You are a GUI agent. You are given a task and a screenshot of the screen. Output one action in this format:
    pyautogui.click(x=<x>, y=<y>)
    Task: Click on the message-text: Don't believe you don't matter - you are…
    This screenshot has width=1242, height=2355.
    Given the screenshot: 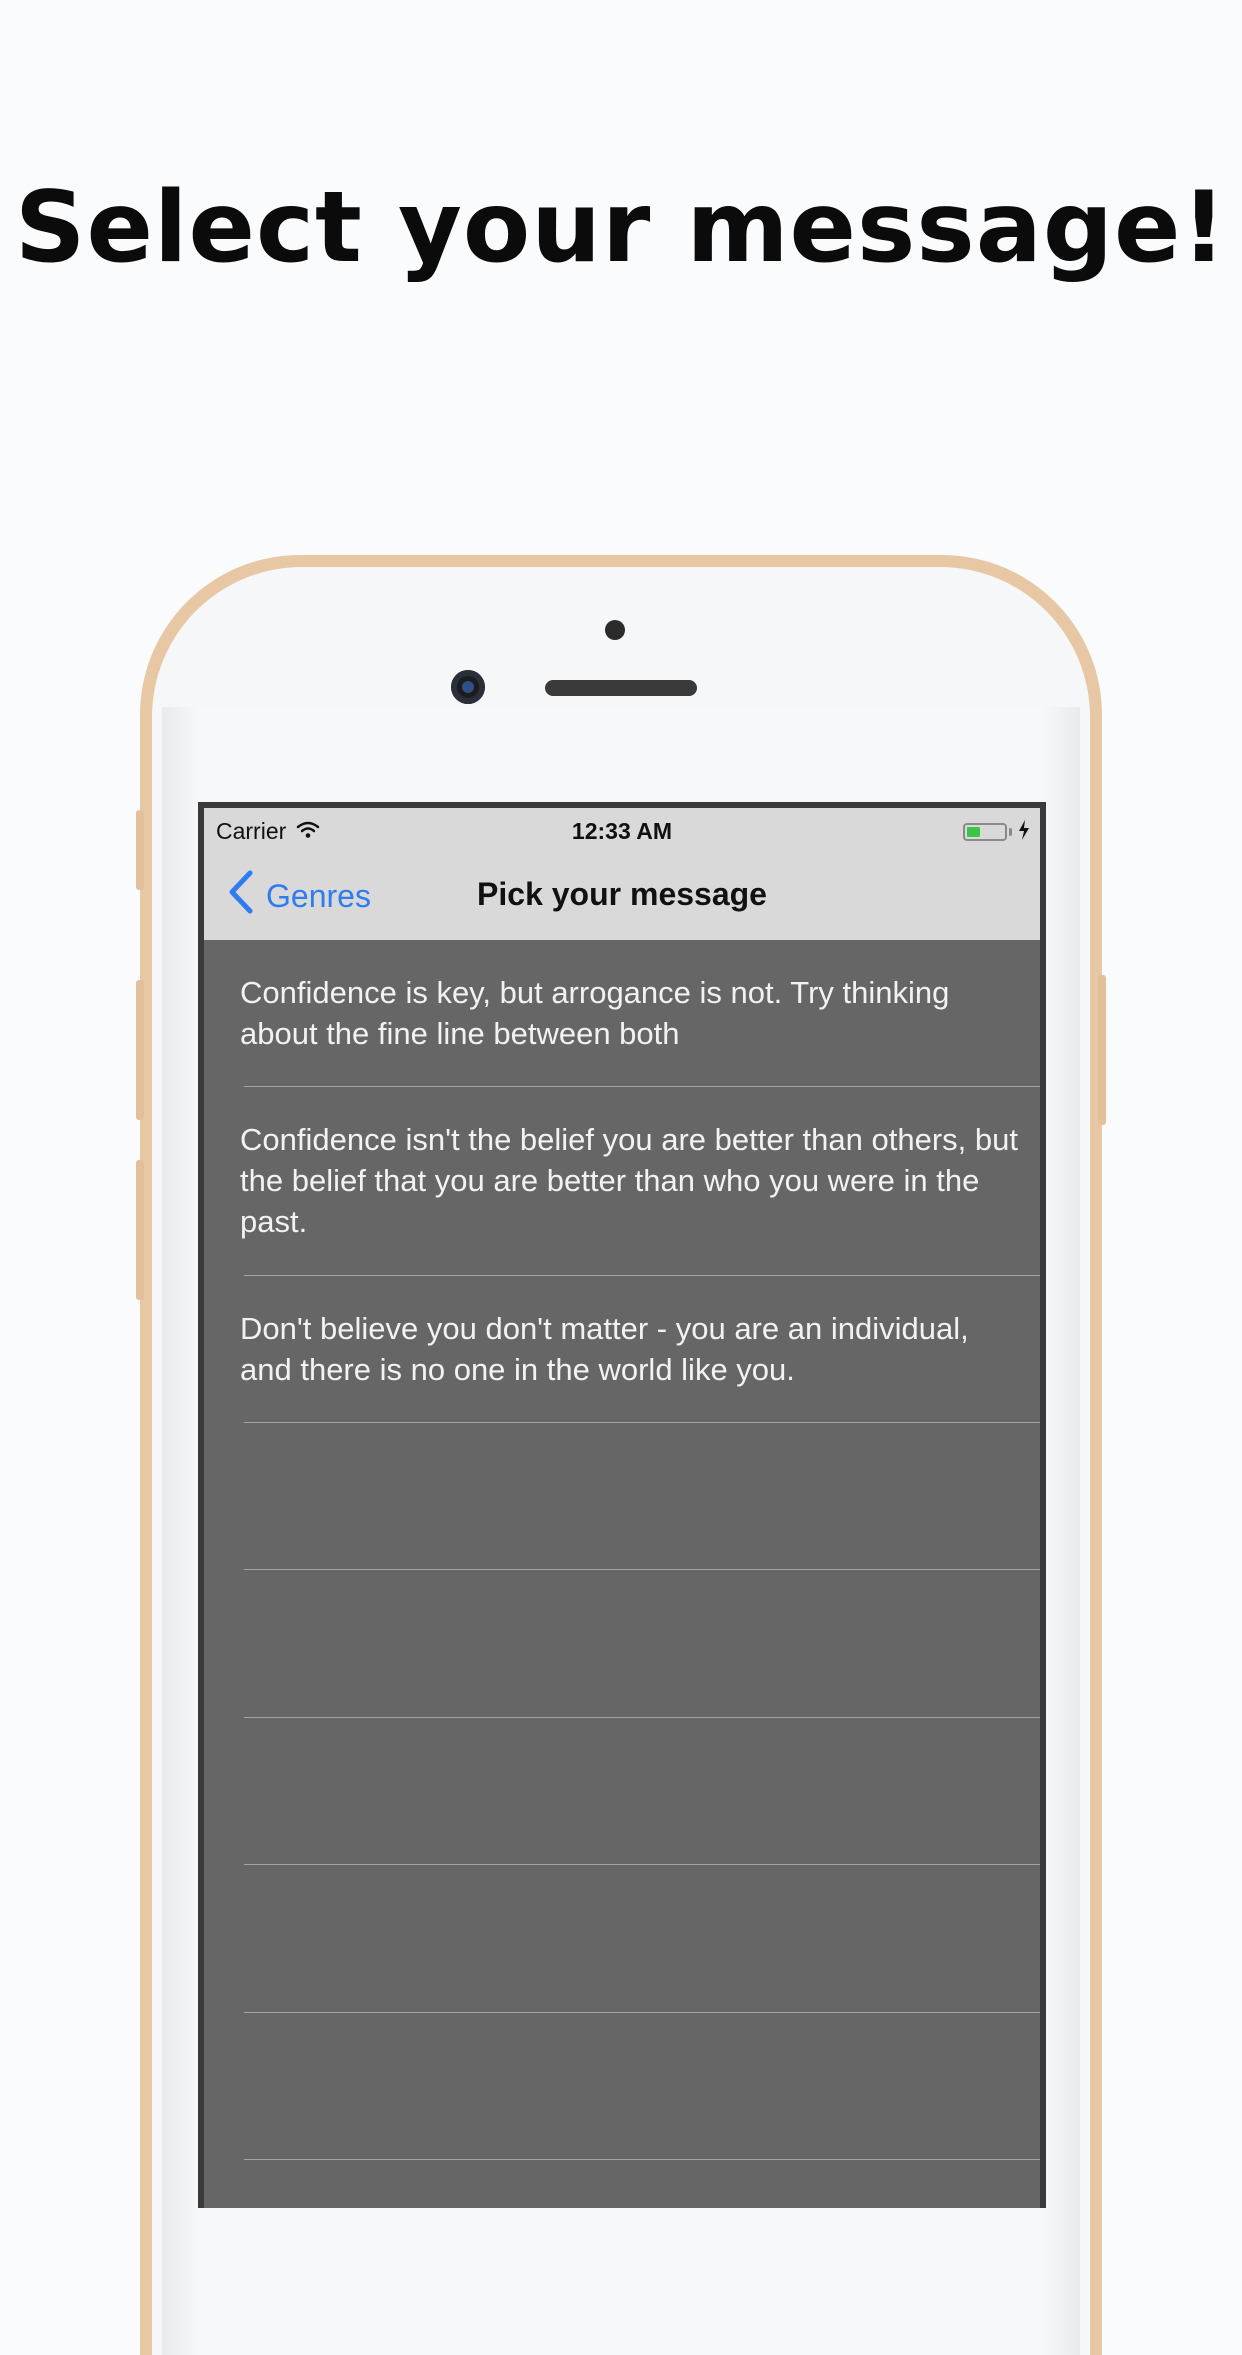 What is the action you would take?
    pyautogui.click(x=604, y=1349)
    